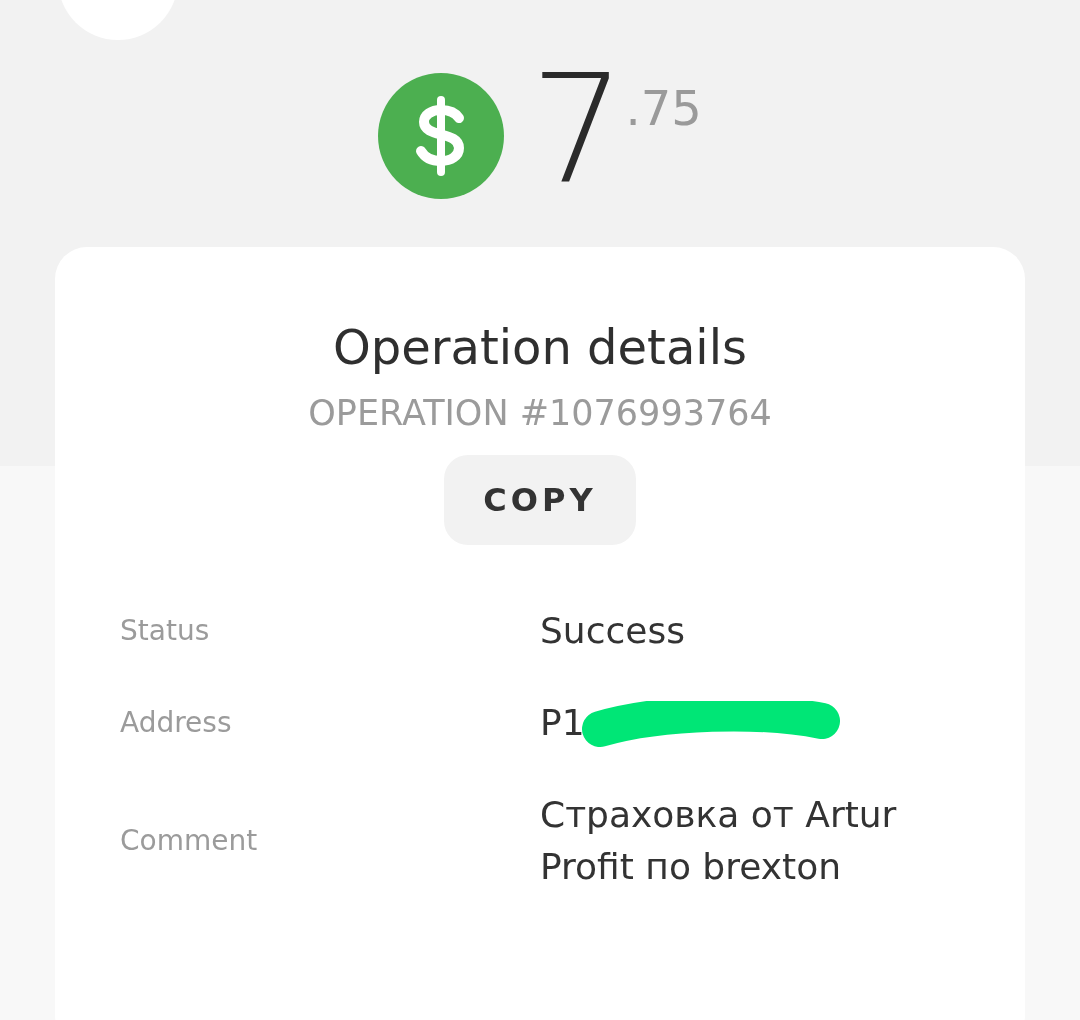 This screenshot has width=1080, height=1020. I want to click on field-label: Comment, so click(189, 841).